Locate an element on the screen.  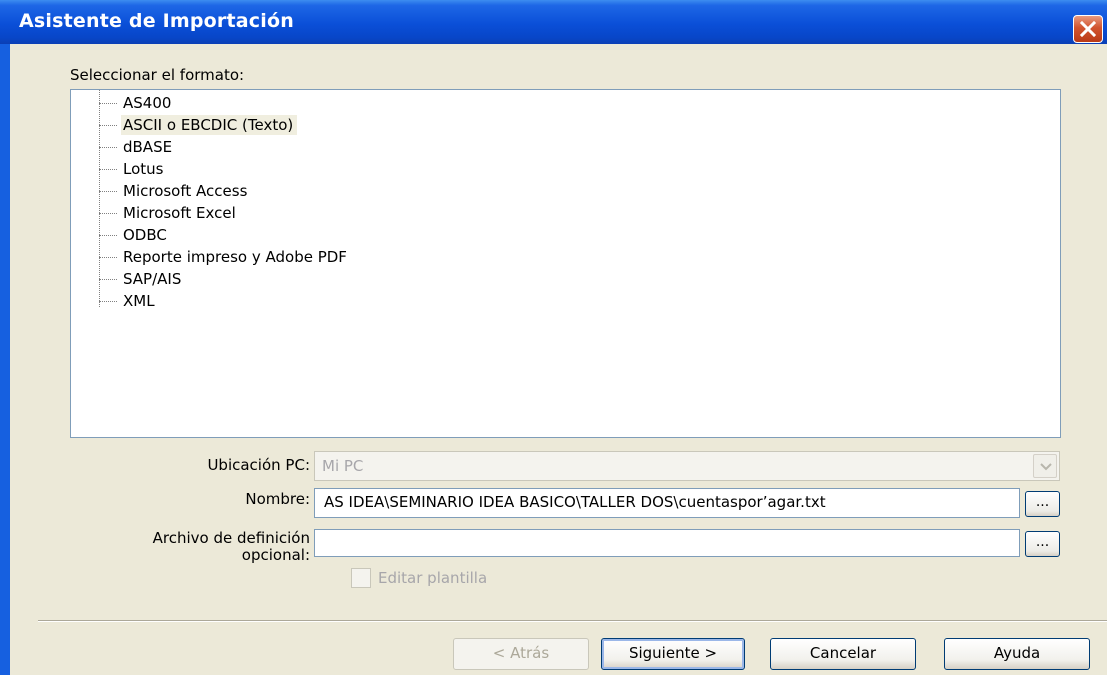
name-label: Nombre: is located at coordinates (277, 499).